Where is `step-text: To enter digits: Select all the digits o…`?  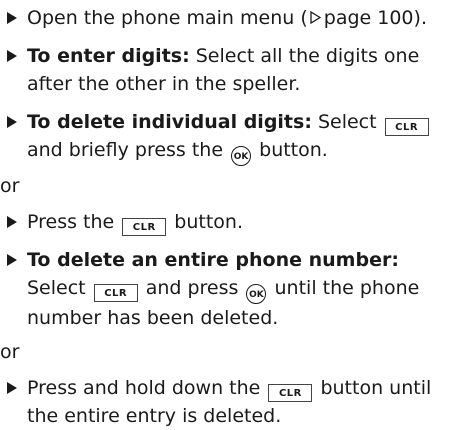 step-text: To enter digits: Select all the digits o… is located at coordinates (223, 70).